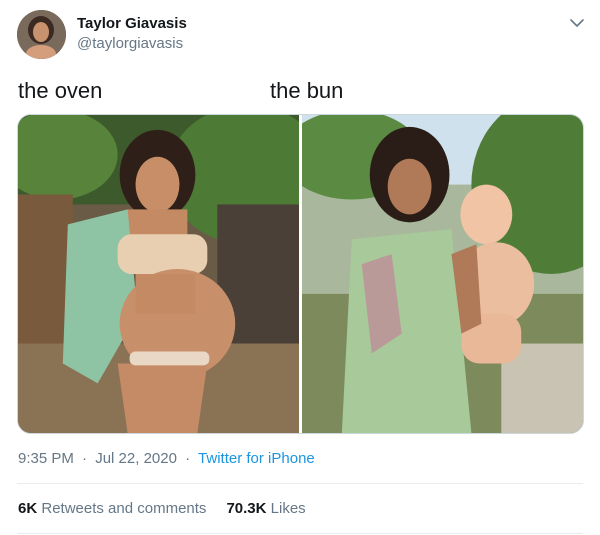 This screenshot has width=600, height=535. What do you see at coordinates (307, 90) in the screenshot?
I see `tweet-caption-right: the bun` at bounding box center [307, 90].